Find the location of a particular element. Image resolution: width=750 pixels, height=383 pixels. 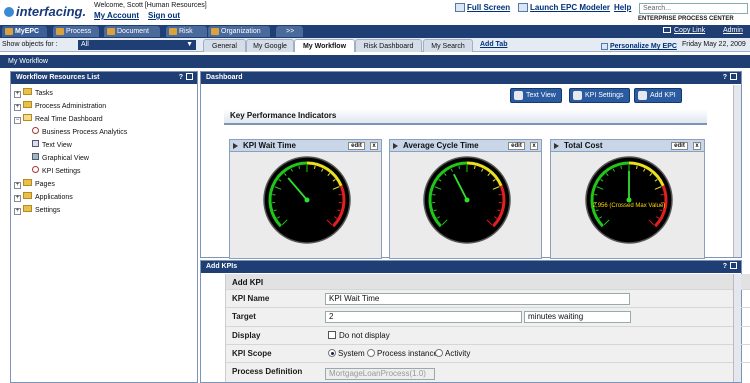

add-kpis-scrollbar is located at coordinates (737, 328).